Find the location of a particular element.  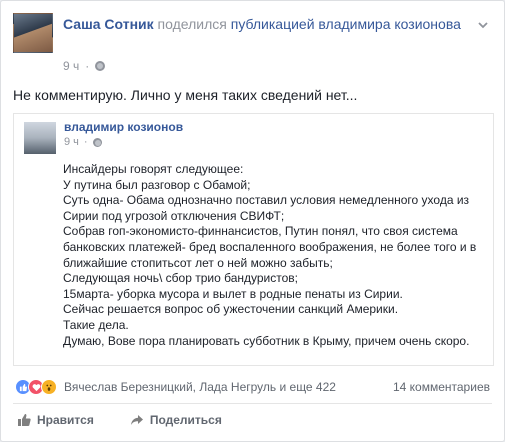

share-label: Поделиться is located at coordinates (185, 420).